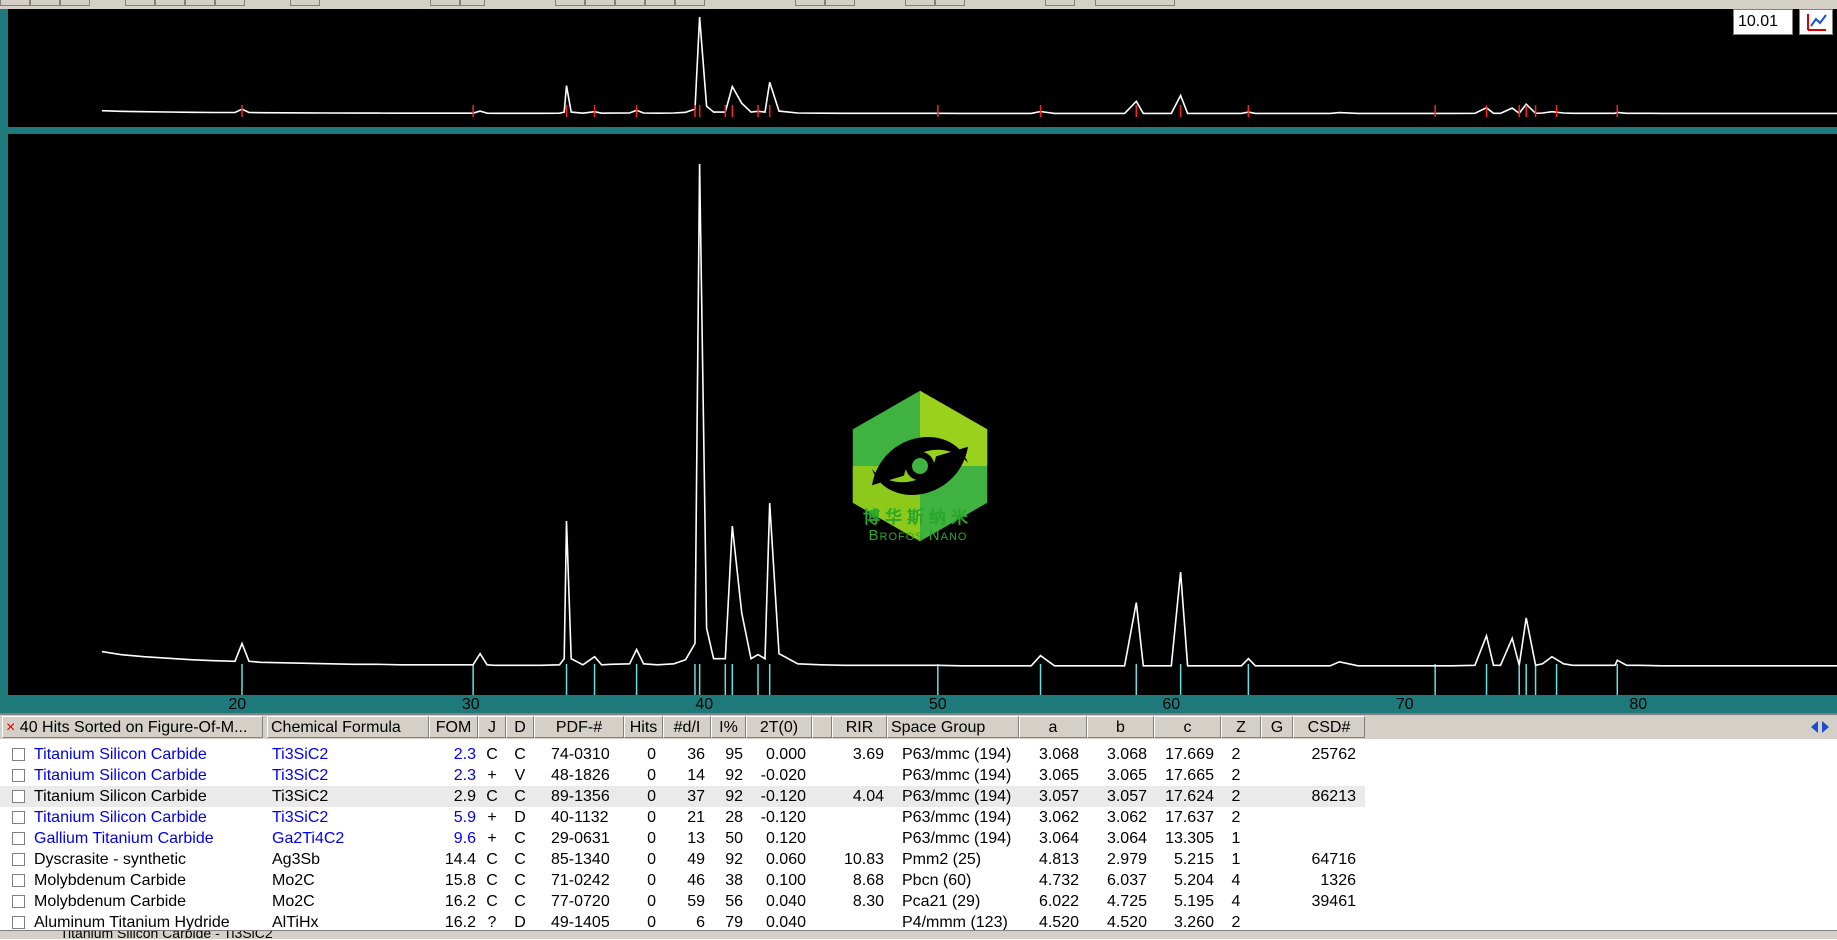 This screenshot has width=1837, height=940. Describe the element at coordinates (953, 727) in the screenshot. I see `column-header: Space Group` at that location.